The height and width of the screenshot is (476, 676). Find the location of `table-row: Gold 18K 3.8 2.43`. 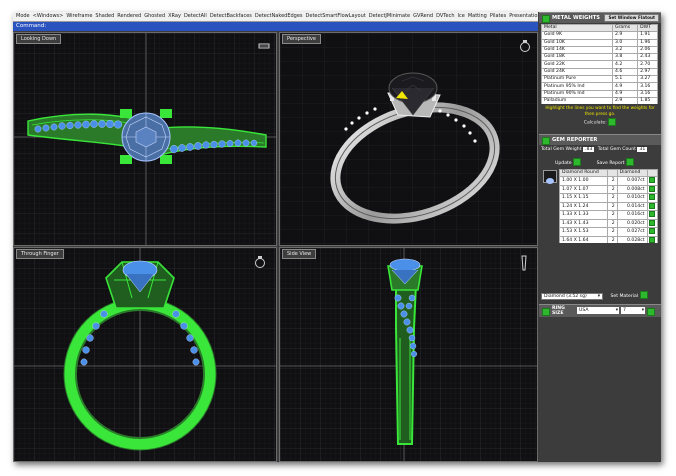

table-row: Gold 18K 3.8 2.43 is located at coordinates (599, 57).